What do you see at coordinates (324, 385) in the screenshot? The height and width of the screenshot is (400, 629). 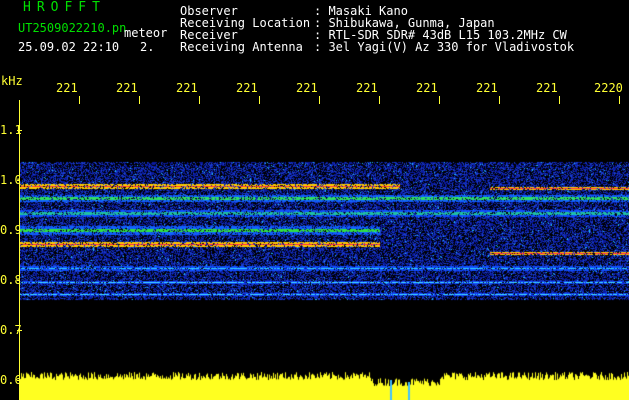 I see `signal-level-strip` at bounding box center [324, 385].